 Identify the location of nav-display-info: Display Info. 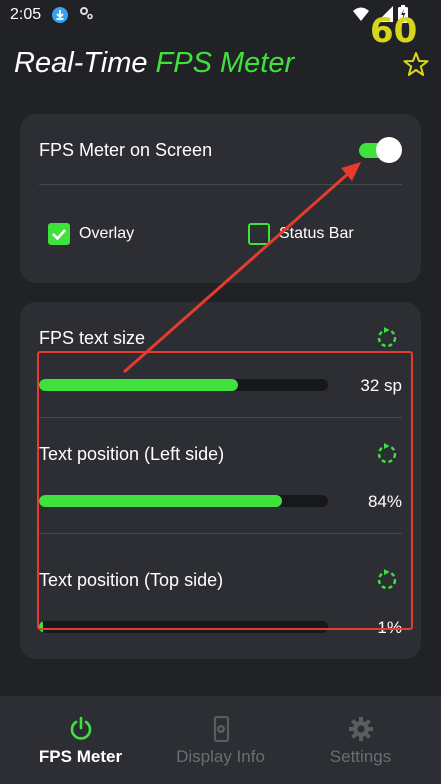
(220, 740).